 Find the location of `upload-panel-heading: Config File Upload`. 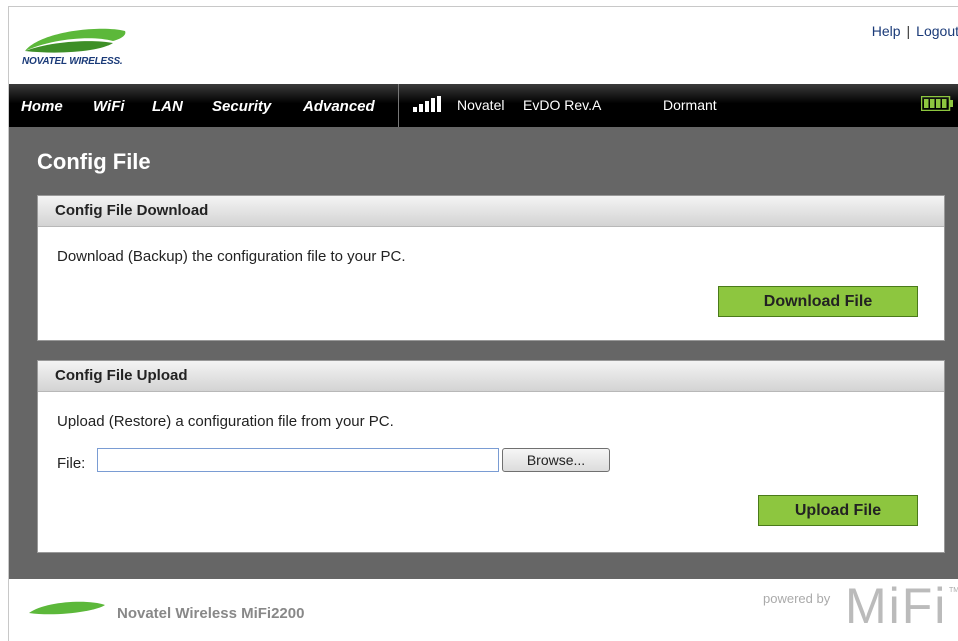

upload-panel-heading: Config File Upload is located at coordinates (491, 376).